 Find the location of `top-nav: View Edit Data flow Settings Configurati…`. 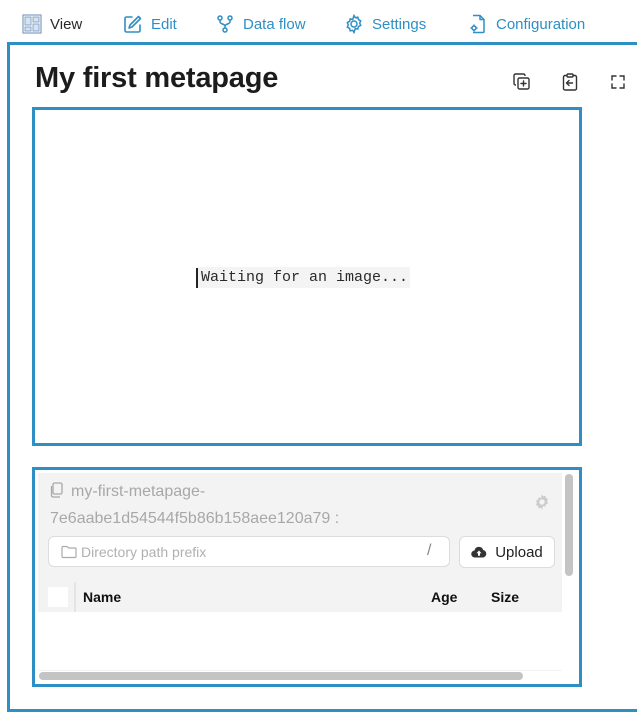

top-nav: View Edit Data flow Settings Configurati… is located at coordinates (318, 22).